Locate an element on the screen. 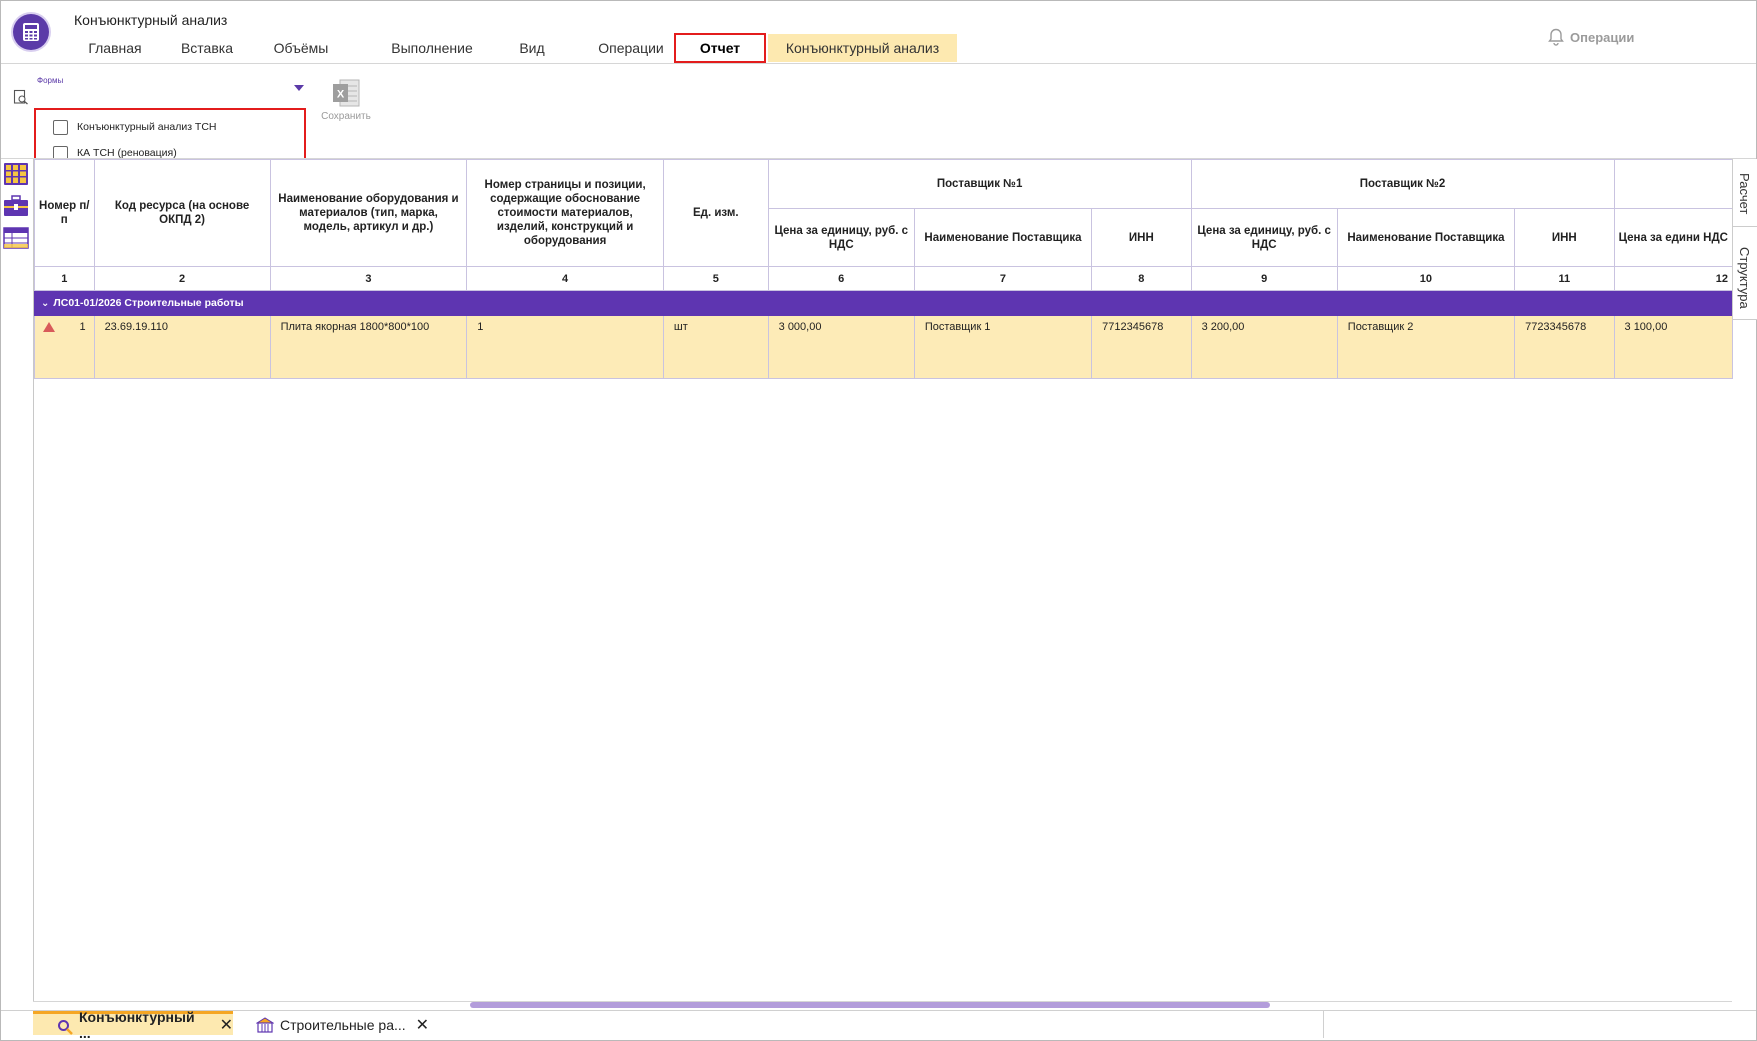 This screenshot has width=1757, height=1041. col-number: 6 is located at coordinates (841, 278).